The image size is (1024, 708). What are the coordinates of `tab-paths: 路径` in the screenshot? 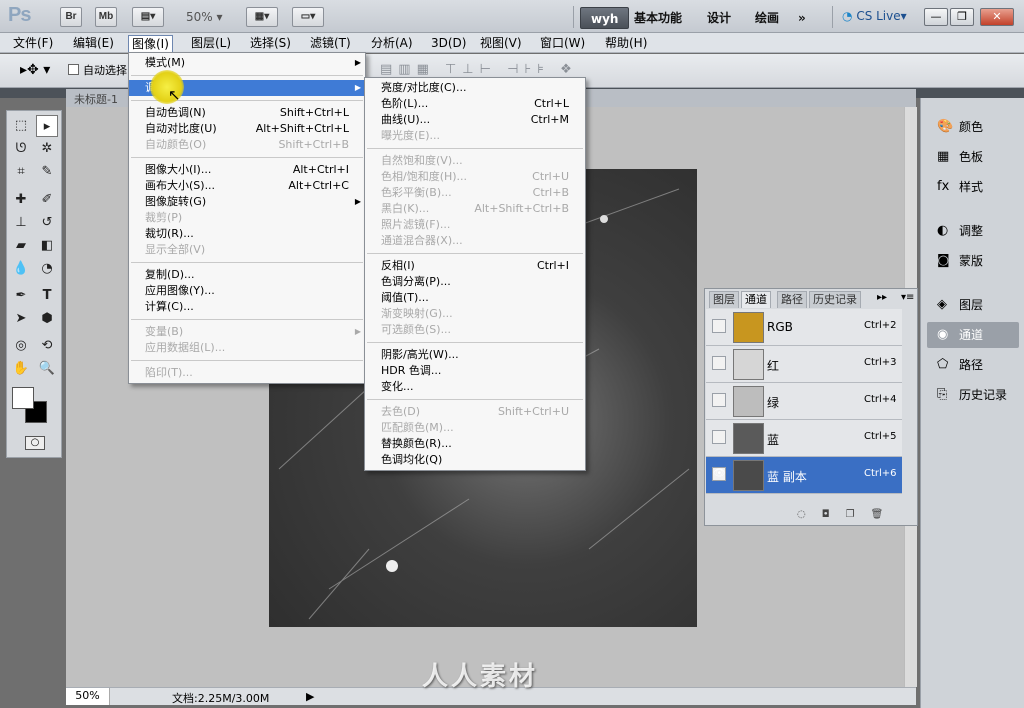 It's located at (792, 299).